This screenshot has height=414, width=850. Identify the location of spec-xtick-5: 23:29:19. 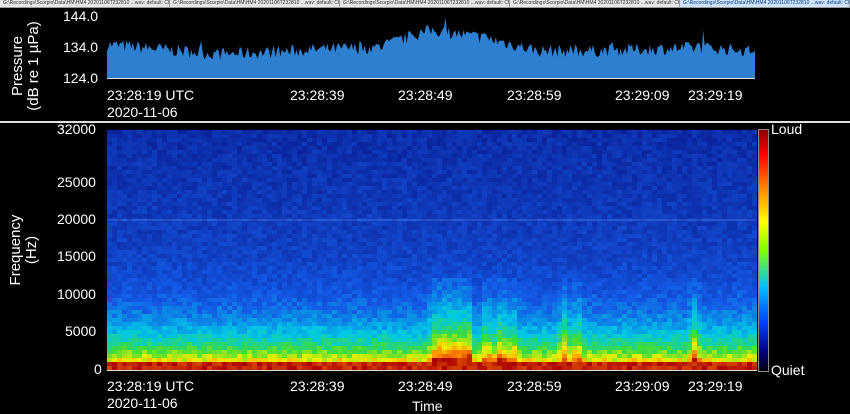
(715, 386).